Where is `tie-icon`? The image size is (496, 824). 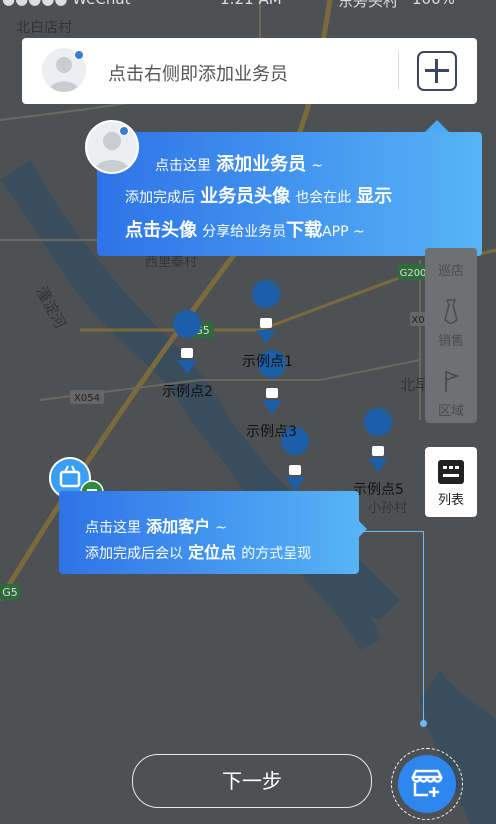
tie-icon is located at coordinates (451, 313).